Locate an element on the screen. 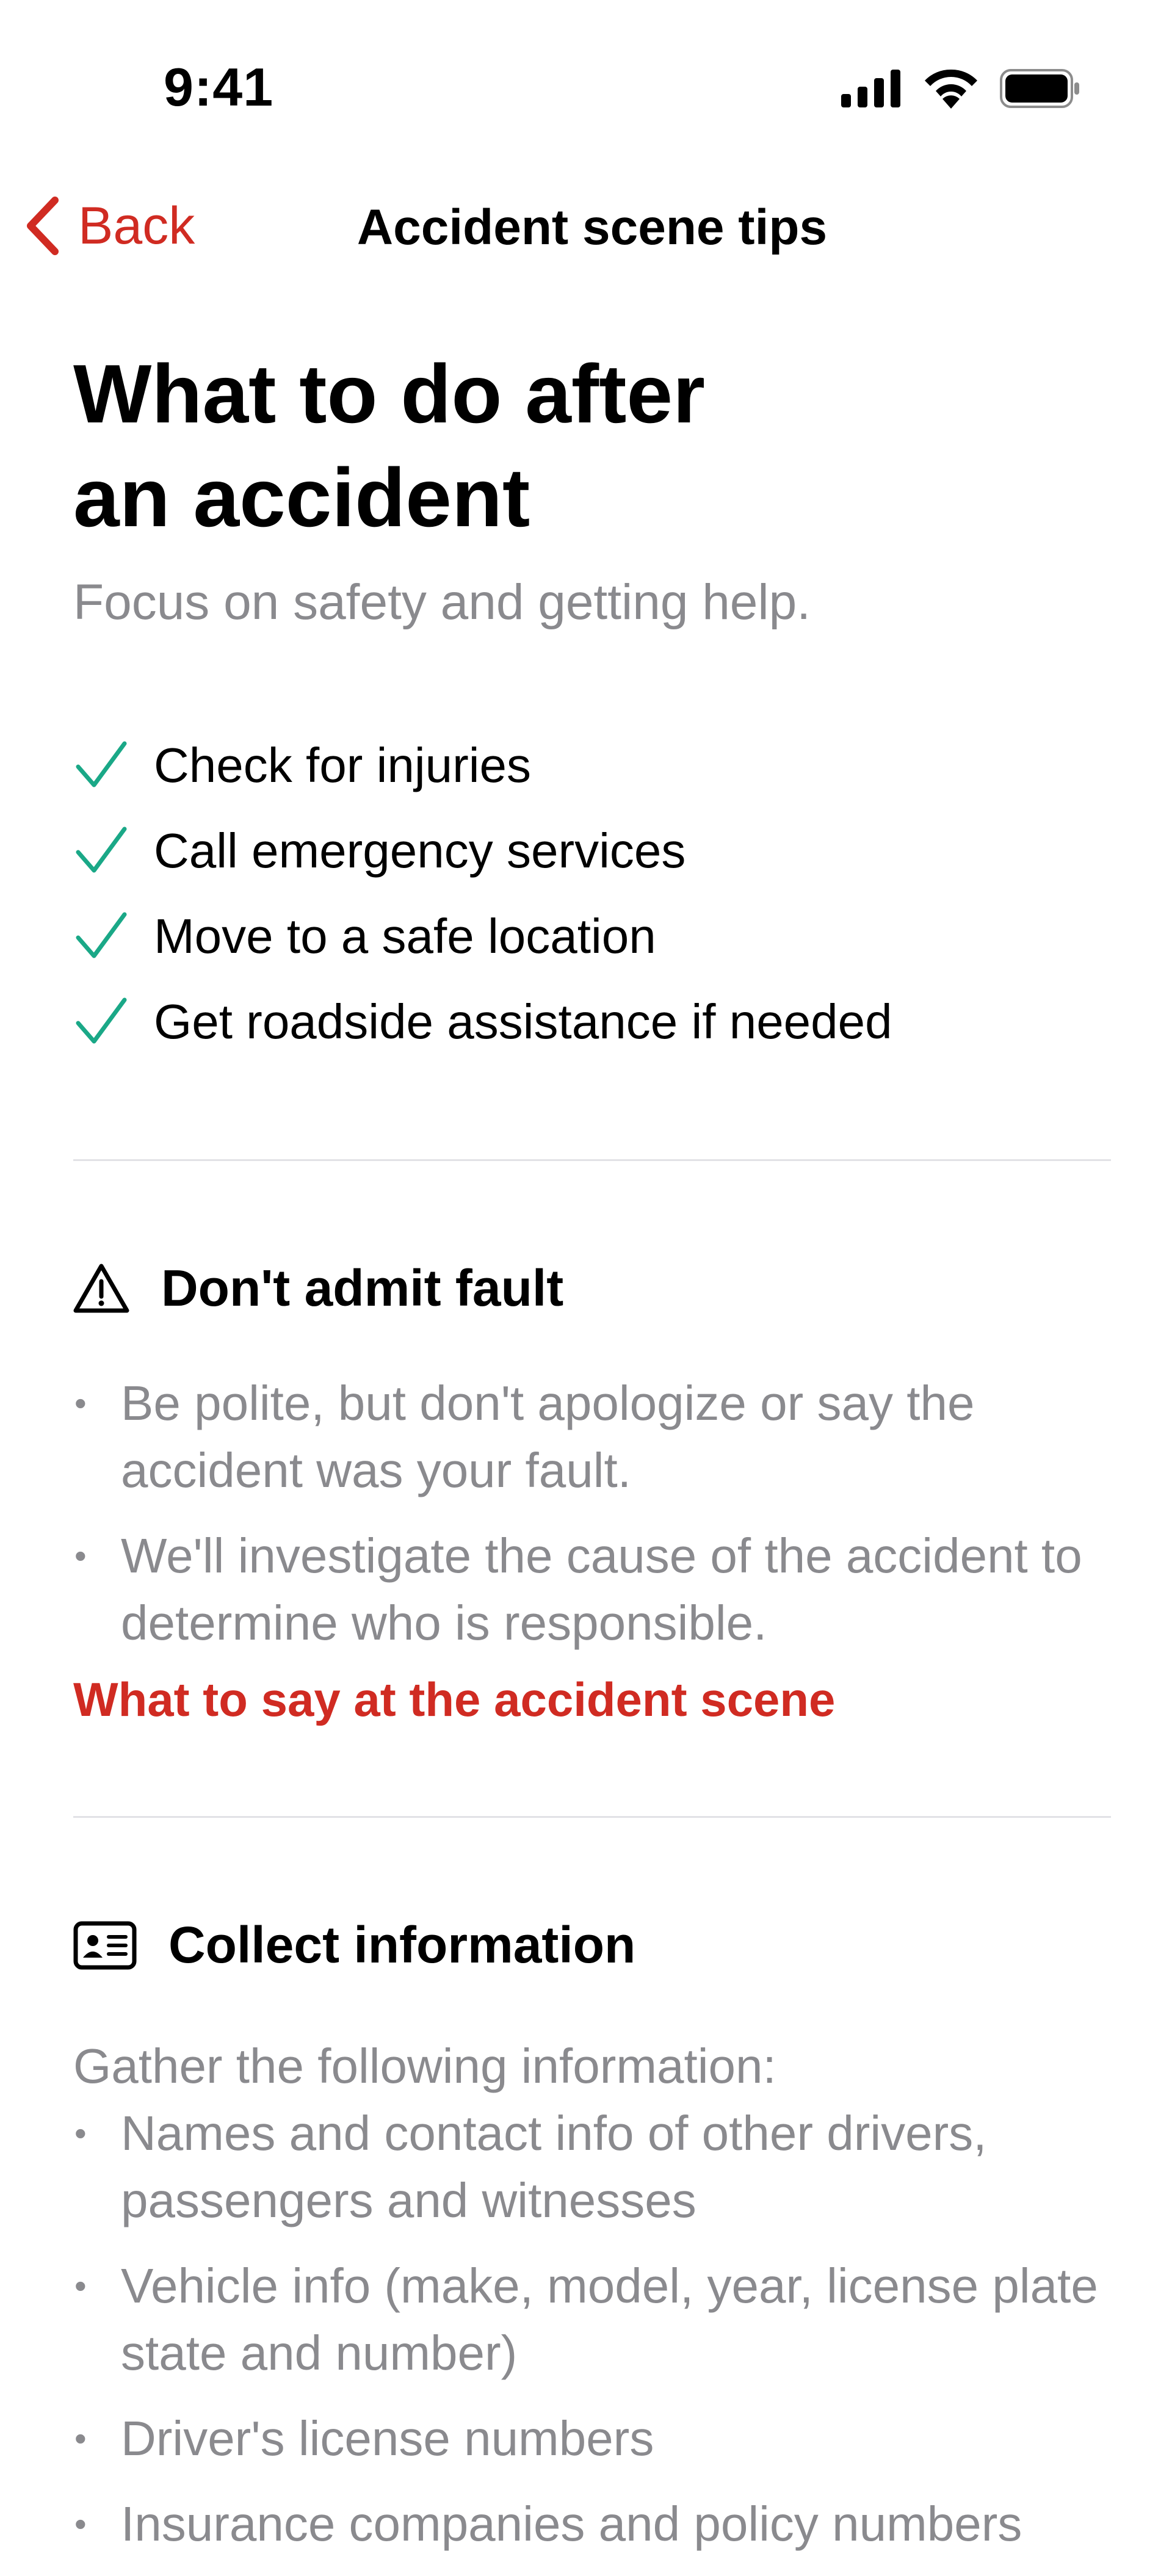  status-icons is located at coordinates (960, 88).